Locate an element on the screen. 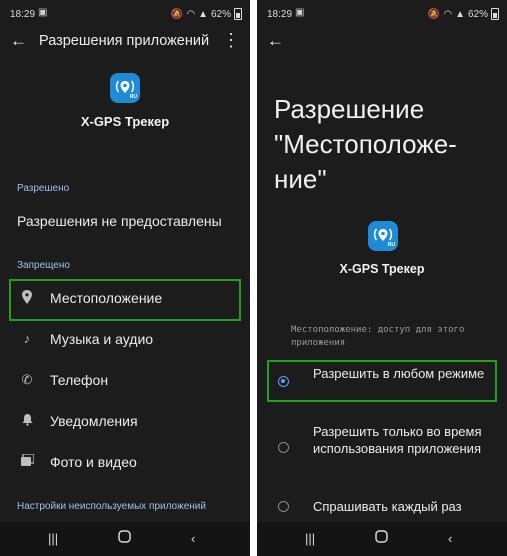  permission-item-photos: Фото и видео is located at coordinates (125, 462).